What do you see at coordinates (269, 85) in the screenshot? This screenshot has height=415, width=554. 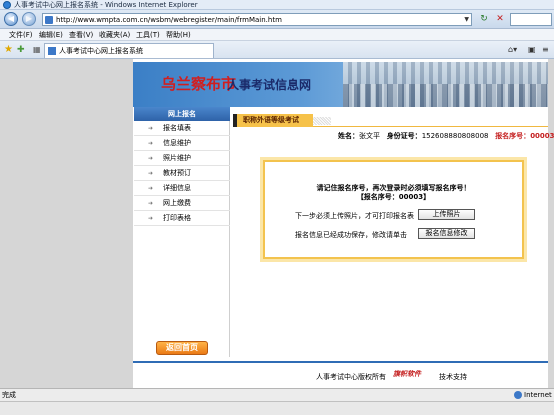 I see `banner-site-title: 人事考试信息网` at bounding box center [269, 85].